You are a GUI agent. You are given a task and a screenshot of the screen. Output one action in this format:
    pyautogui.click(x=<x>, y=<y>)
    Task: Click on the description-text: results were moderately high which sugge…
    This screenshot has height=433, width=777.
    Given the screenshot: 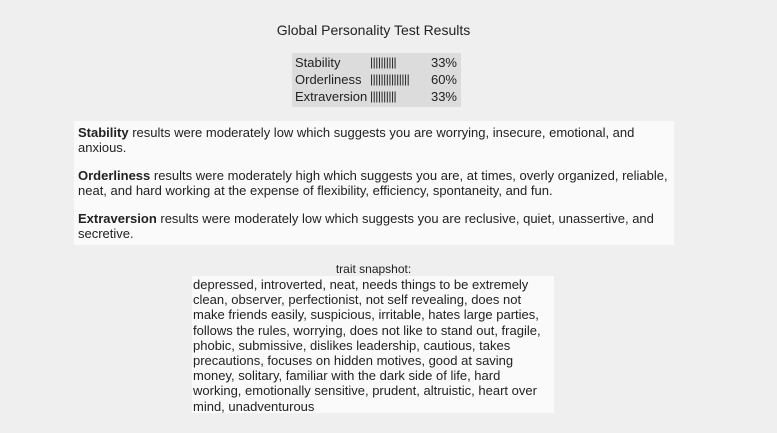 What is the action you would take?
    pyautogui.click(x=373, y=183)
    